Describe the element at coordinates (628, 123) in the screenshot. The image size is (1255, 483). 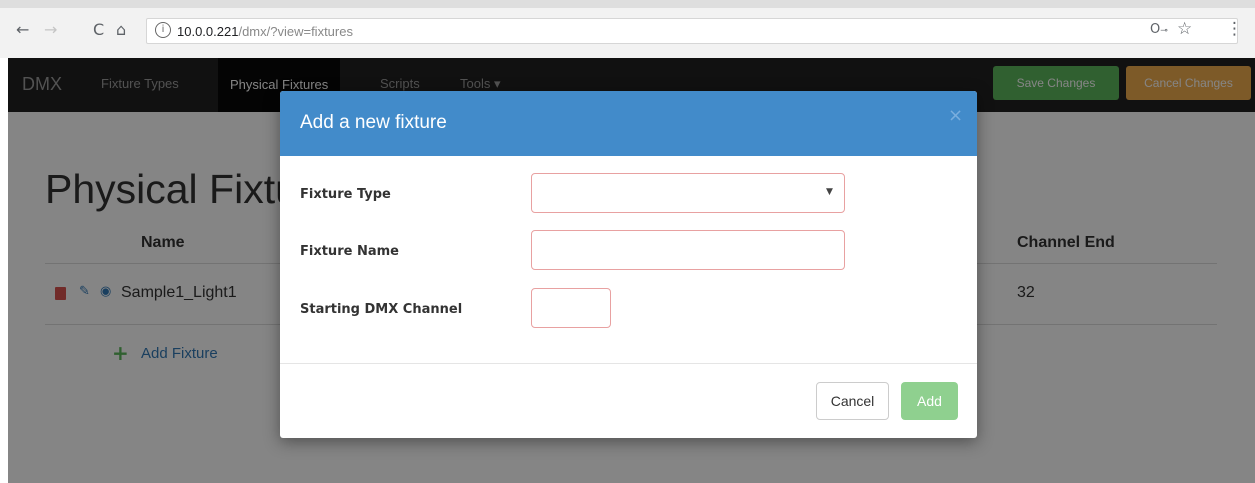
I see `modal-header: Add a new fixture ×` at that location.